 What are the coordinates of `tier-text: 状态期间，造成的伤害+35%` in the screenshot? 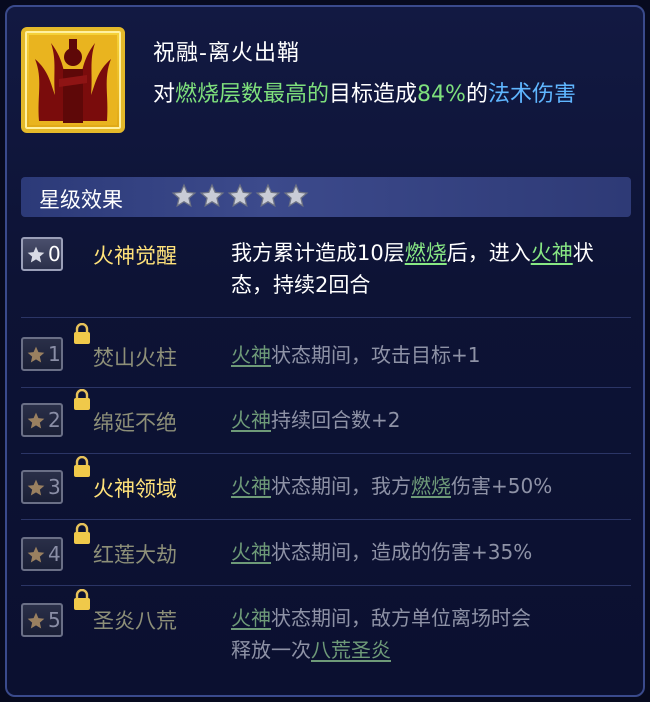 It's located at (402, 552).